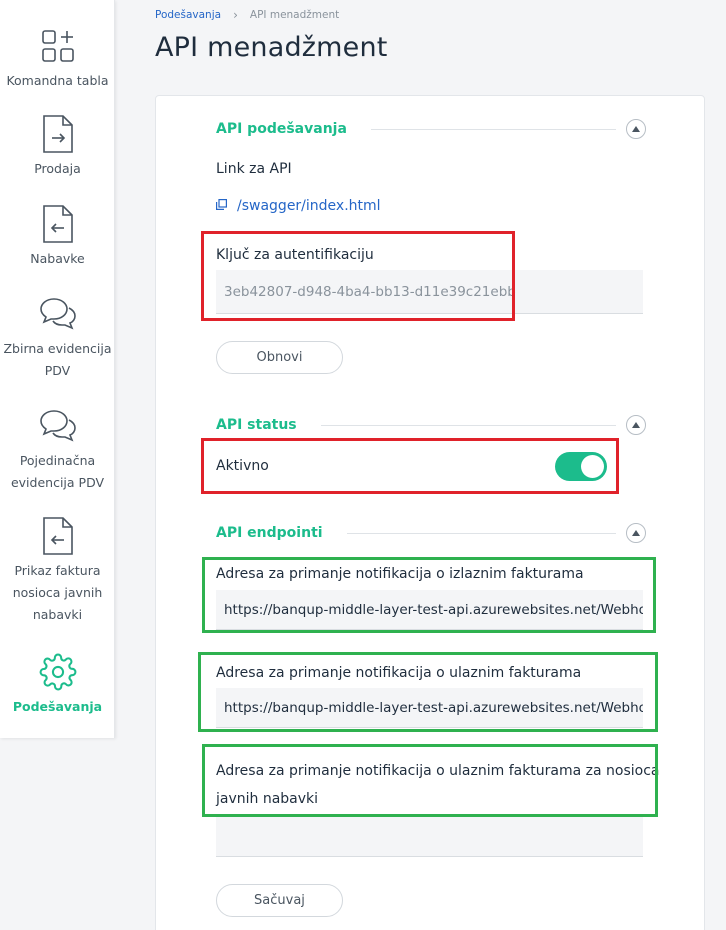 The image size is (726, 930). I want to click on sidebar-item-dashboard: Komandna tabla, so click(57, 59).